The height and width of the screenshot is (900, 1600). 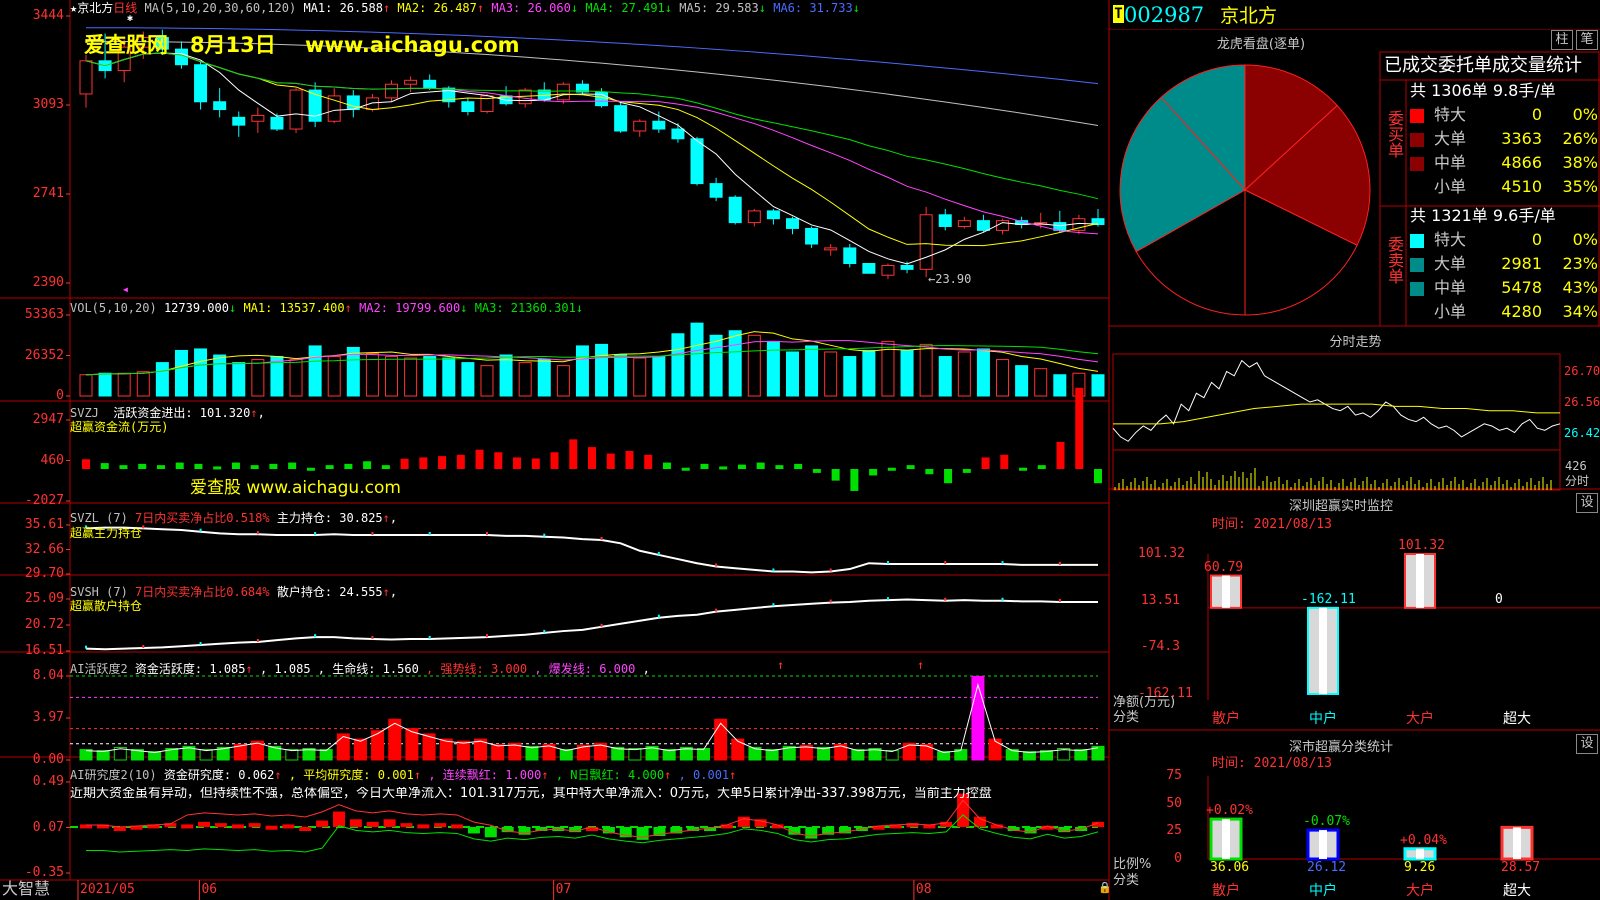 What do you see at coordinates (1450, 287) in the screenshot?
I see `sell-name-2: 中单` at bounding box center [1450, 287].